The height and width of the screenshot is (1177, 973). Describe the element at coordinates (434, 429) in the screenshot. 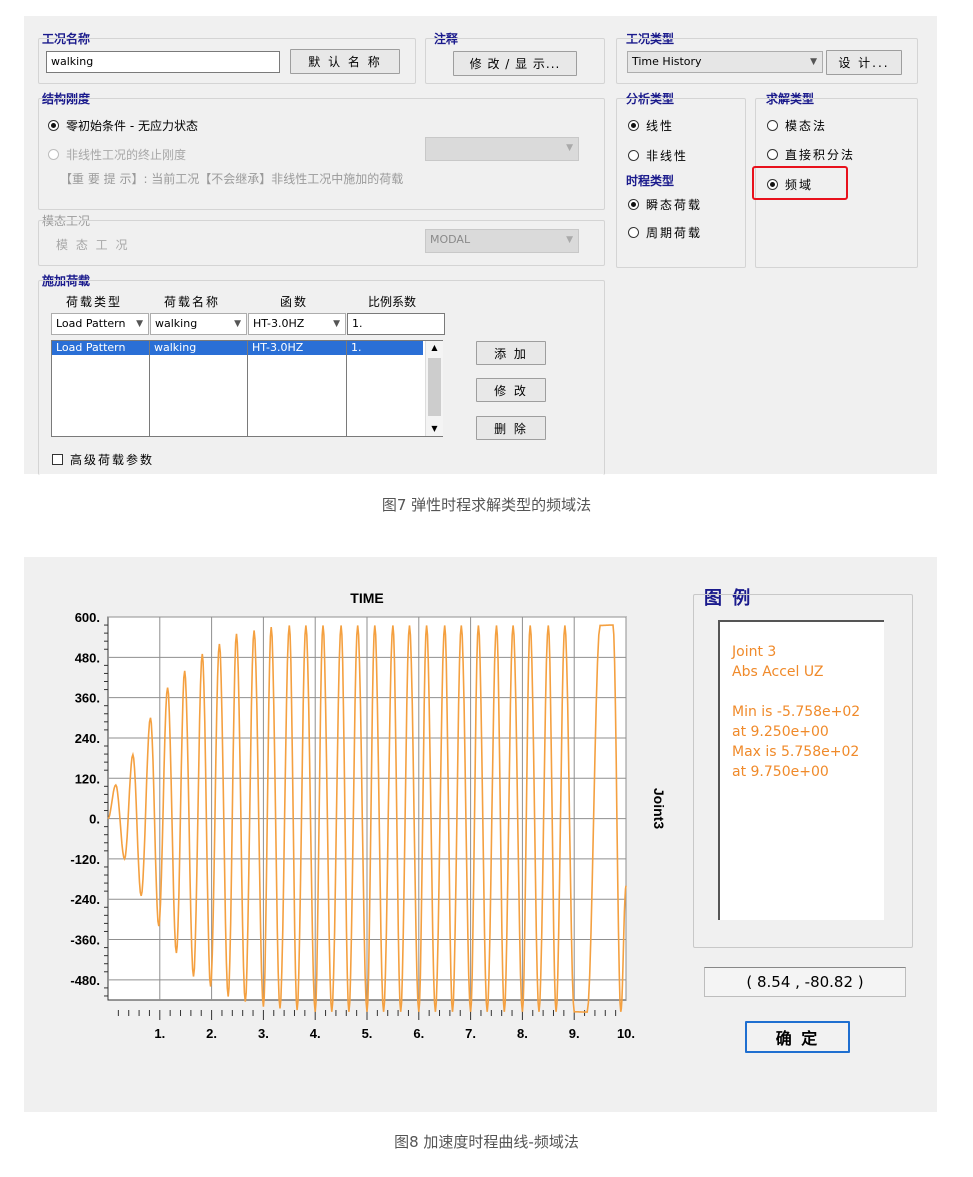

I see `scroll-down-icon: ▼` at that location.